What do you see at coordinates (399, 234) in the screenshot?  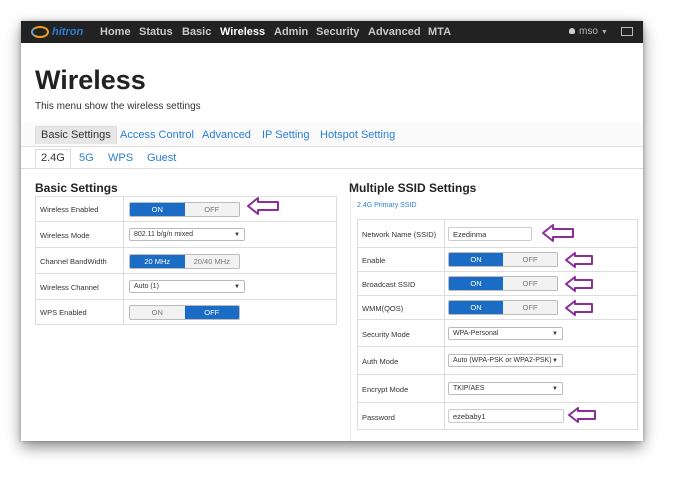 I see `label-network-name: Network Name (SSID)` at bounding box center [399, 234].